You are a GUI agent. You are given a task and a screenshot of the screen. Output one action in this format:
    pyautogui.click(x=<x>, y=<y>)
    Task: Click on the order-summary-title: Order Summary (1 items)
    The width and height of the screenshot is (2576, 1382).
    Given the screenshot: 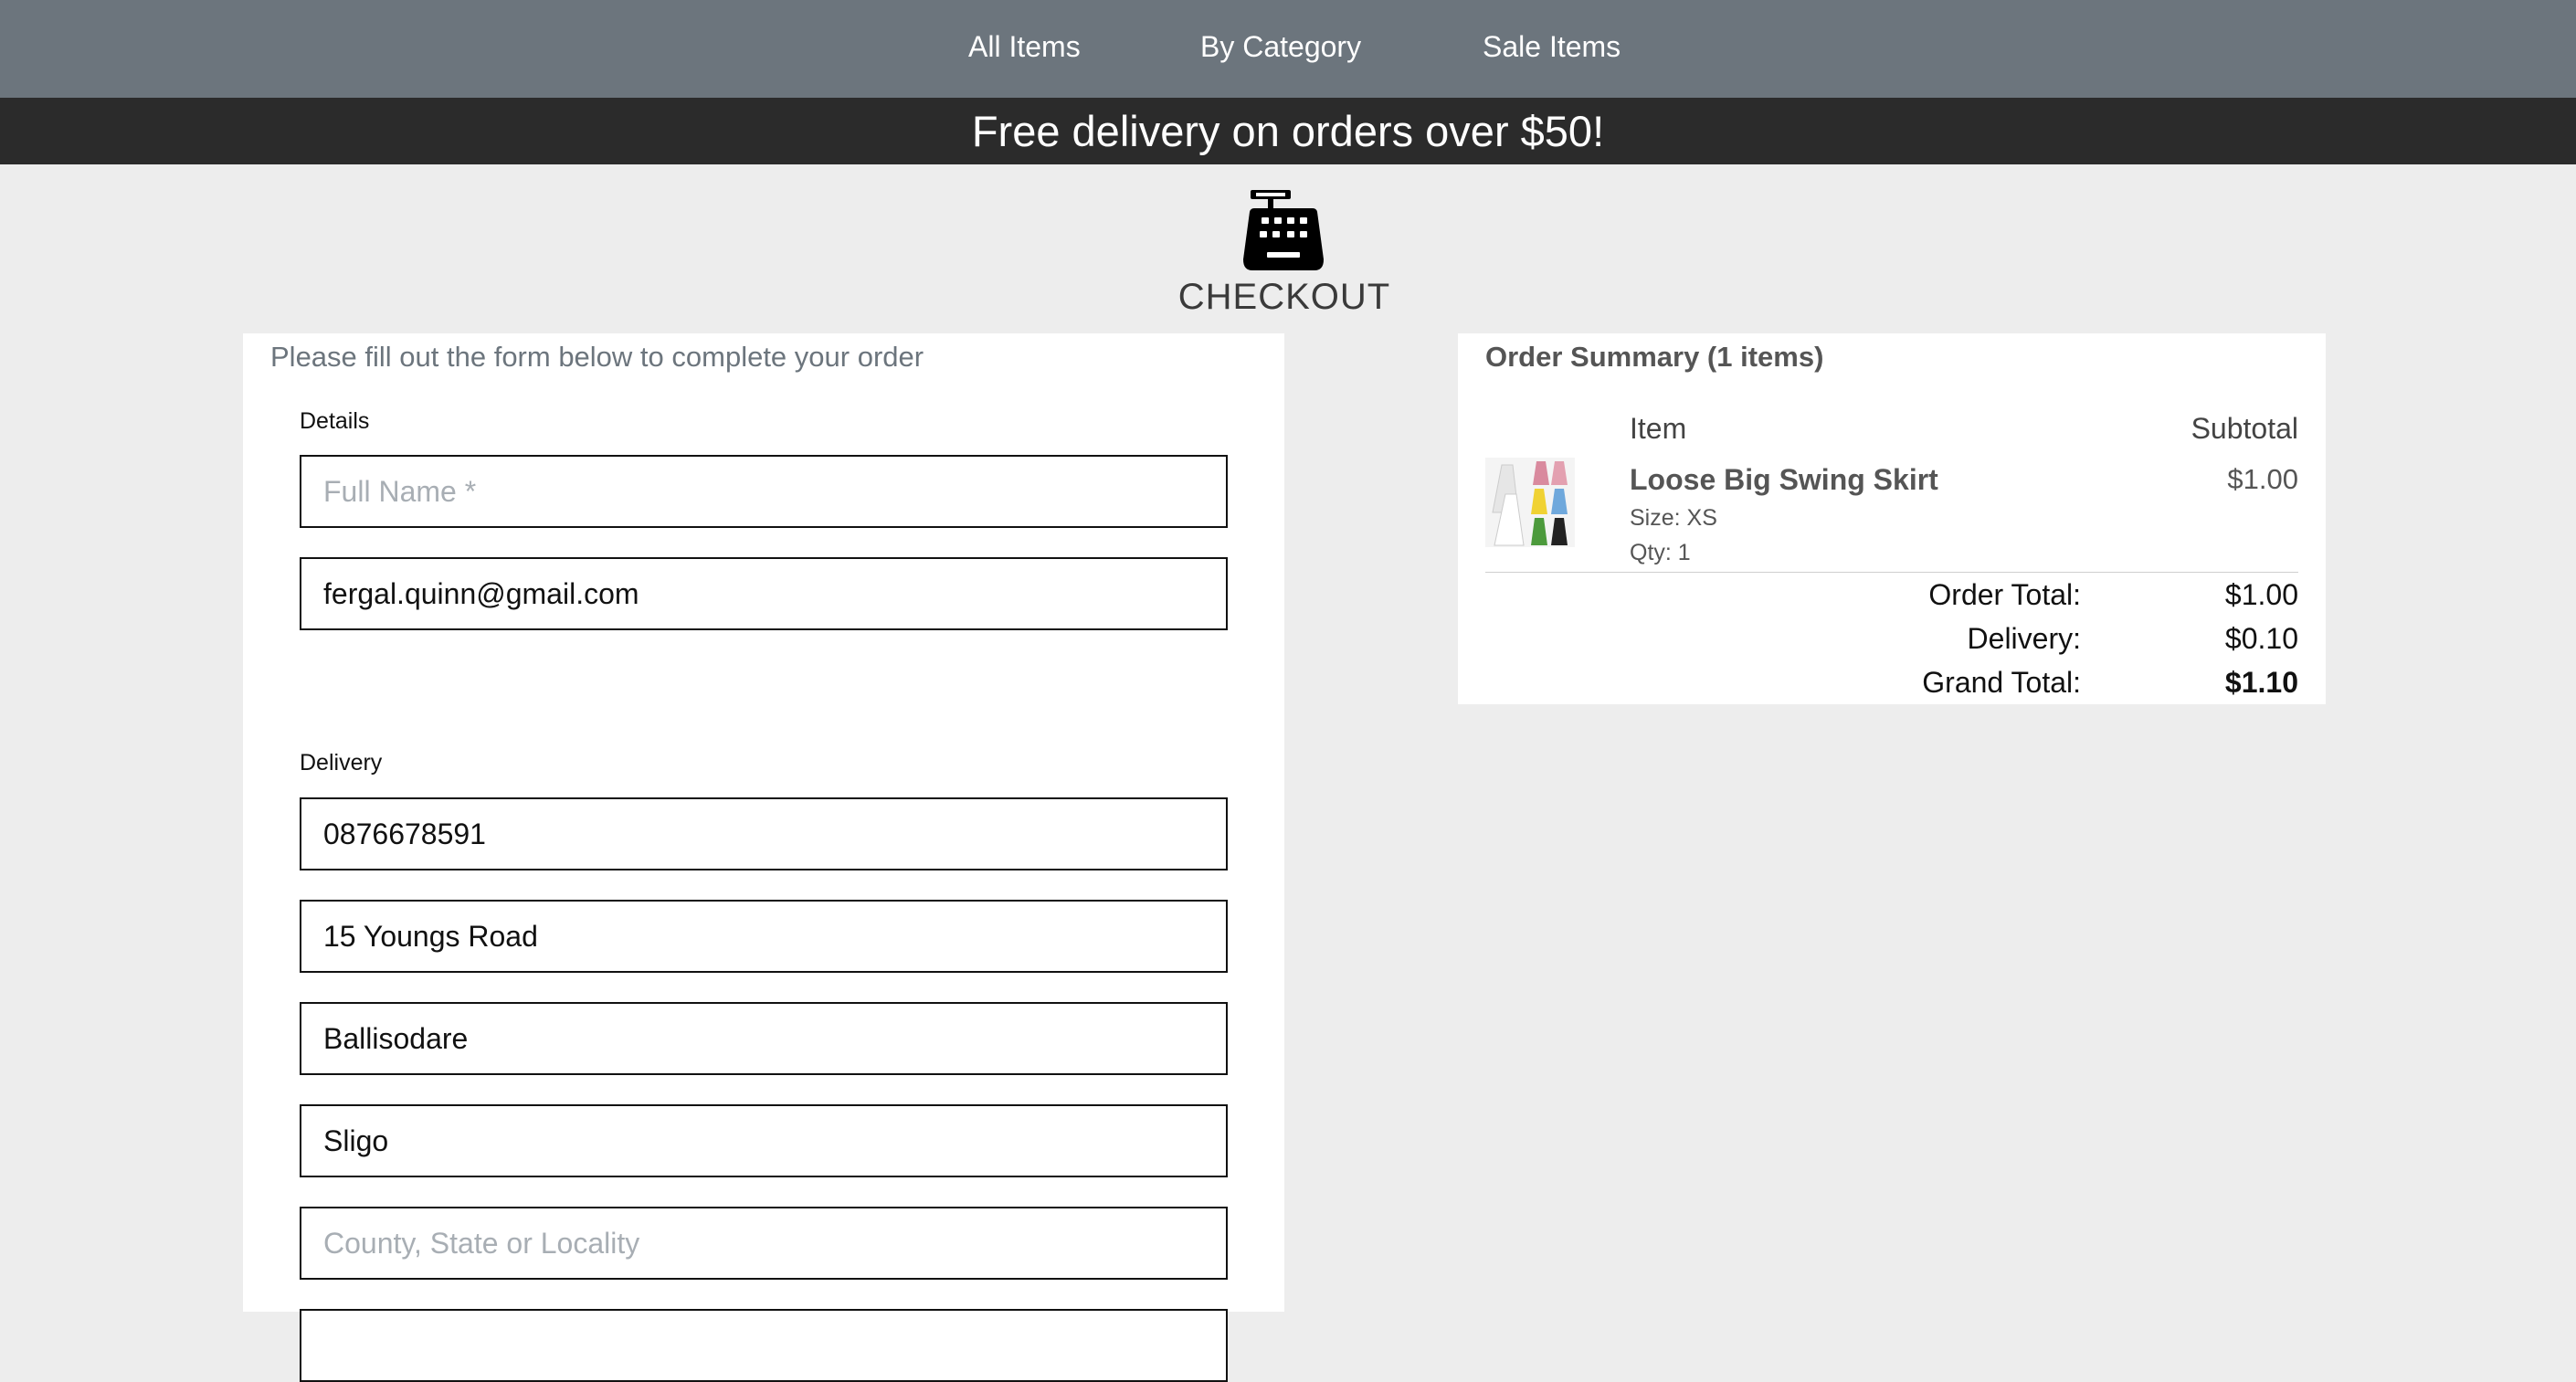 What is the action you would take?
    pyautogui.click(x=1654, y=357)
    